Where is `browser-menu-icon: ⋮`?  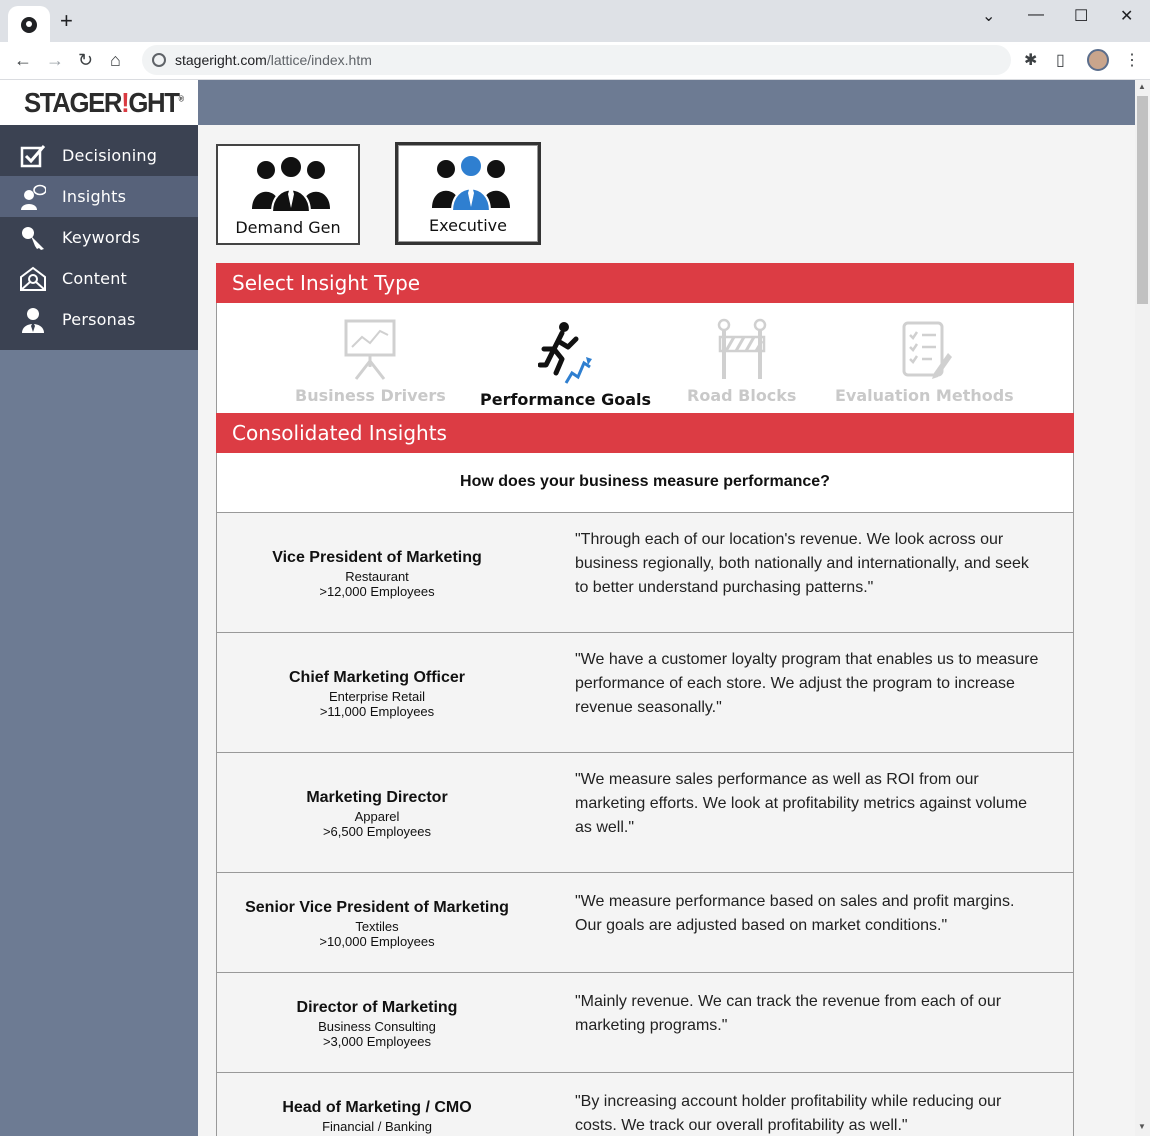 browser-menu-icon: ⋮ is located at coordinates (1132, 60).